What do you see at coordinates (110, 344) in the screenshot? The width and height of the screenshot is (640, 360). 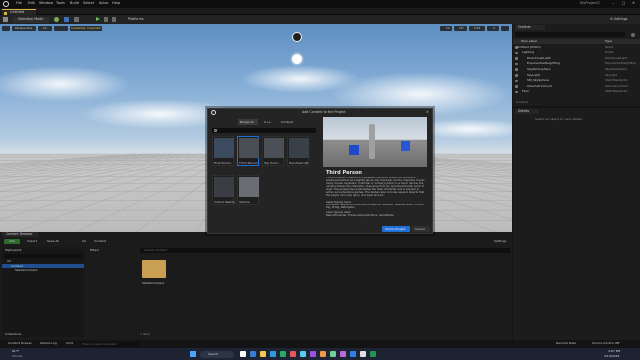 I see `console-input: Enter Console Command` at bounding box center [110, 344].